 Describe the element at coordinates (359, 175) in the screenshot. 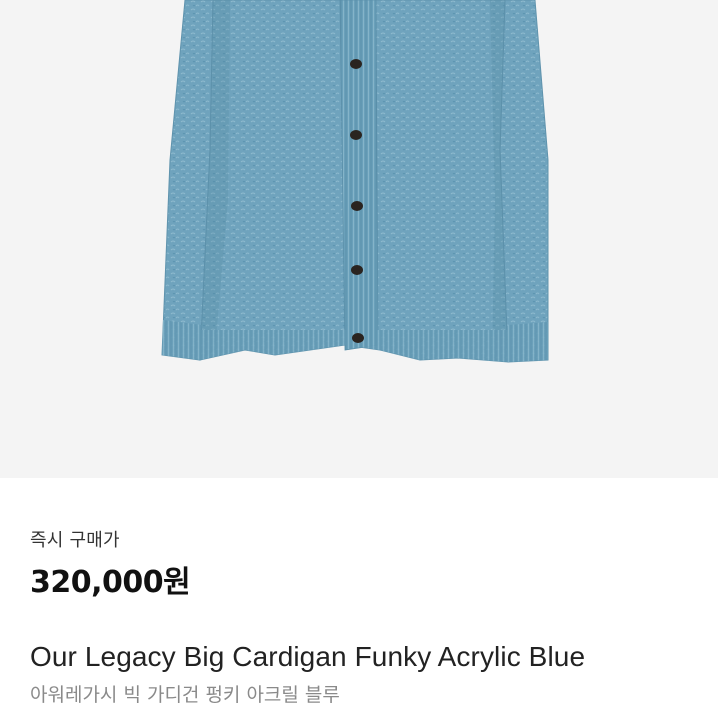

I see `button-placket` at that location.